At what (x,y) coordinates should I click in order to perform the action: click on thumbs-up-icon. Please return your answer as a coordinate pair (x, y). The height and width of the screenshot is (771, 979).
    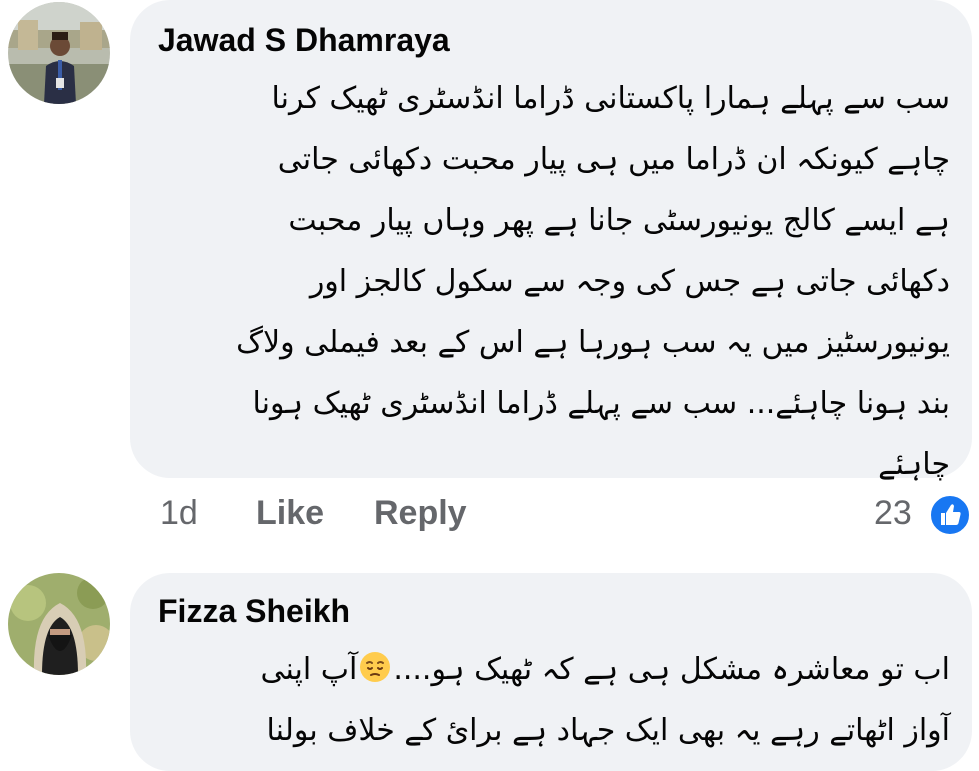
    Looking at the image, I should click on (950, 515).